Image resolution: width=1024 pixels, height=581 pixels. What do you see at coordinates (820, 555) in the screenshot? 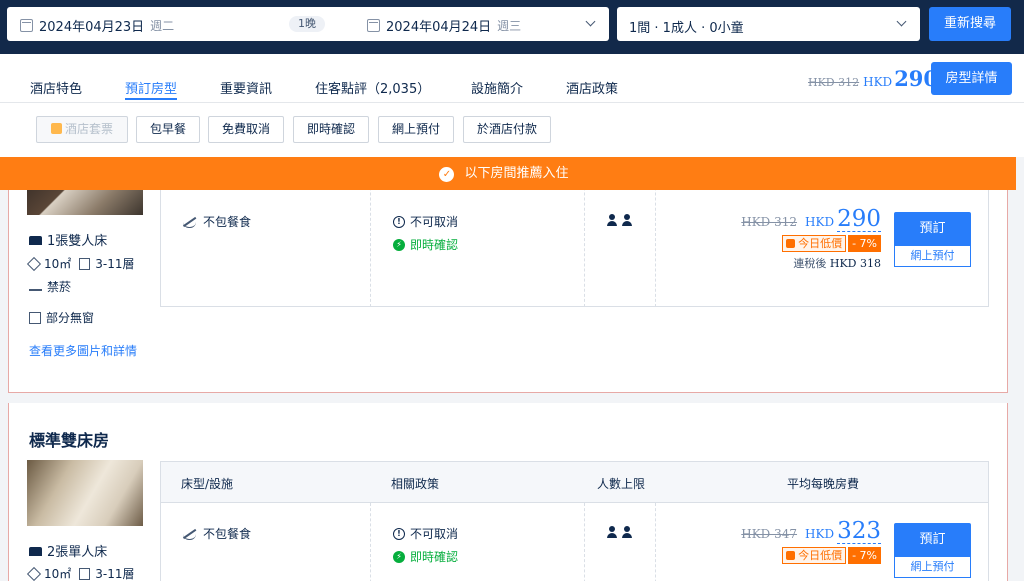
I see `deal-label: 今日低價` at bounding box center [820, 555].